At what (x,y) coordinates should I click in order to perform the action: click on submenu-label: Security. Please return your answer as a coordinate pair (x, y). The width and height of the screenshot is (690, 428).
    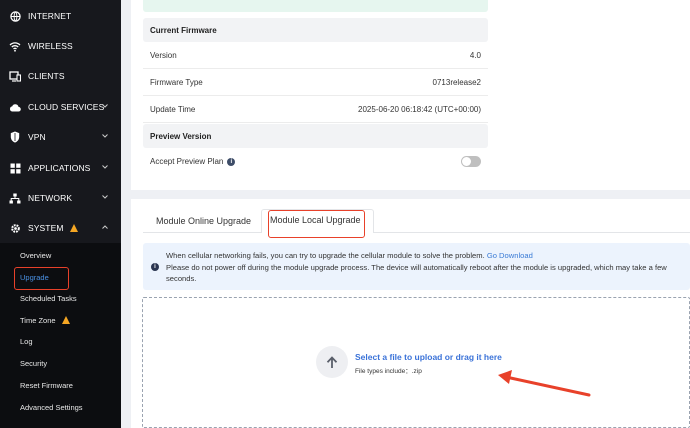
    Looking at the image, I should click on (34, 363).